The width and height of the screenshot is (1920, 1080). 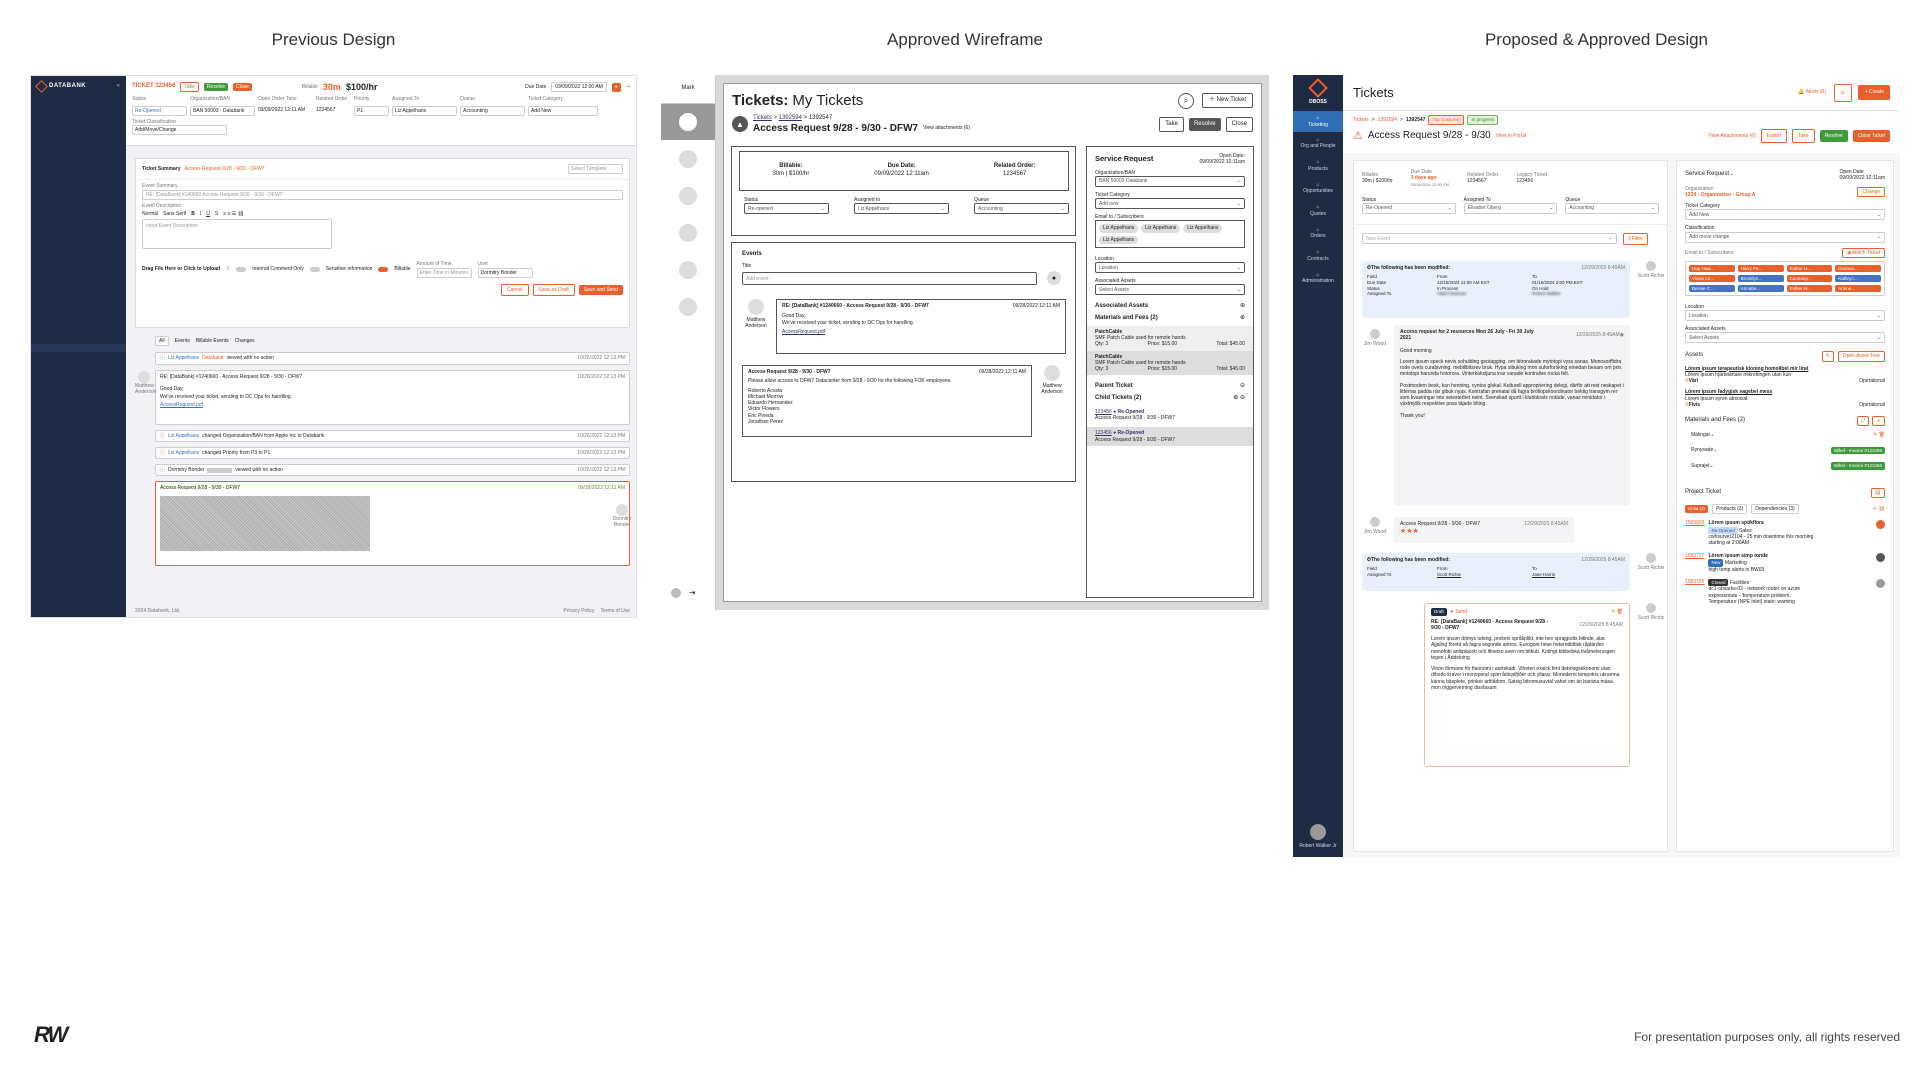 What do you see at coordinates (1622, 335) in the screenshot?
I see `eye-icon: ◉` at bounding box center [1622, 335].